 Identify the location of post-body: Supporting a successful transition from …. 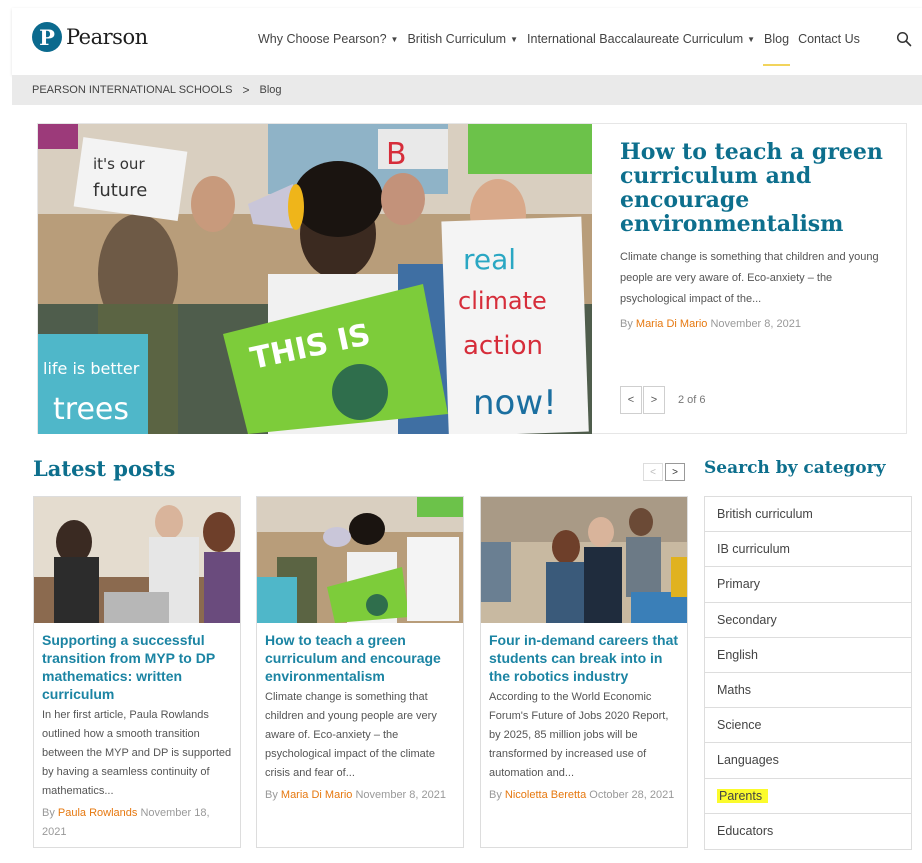
(137, 732).